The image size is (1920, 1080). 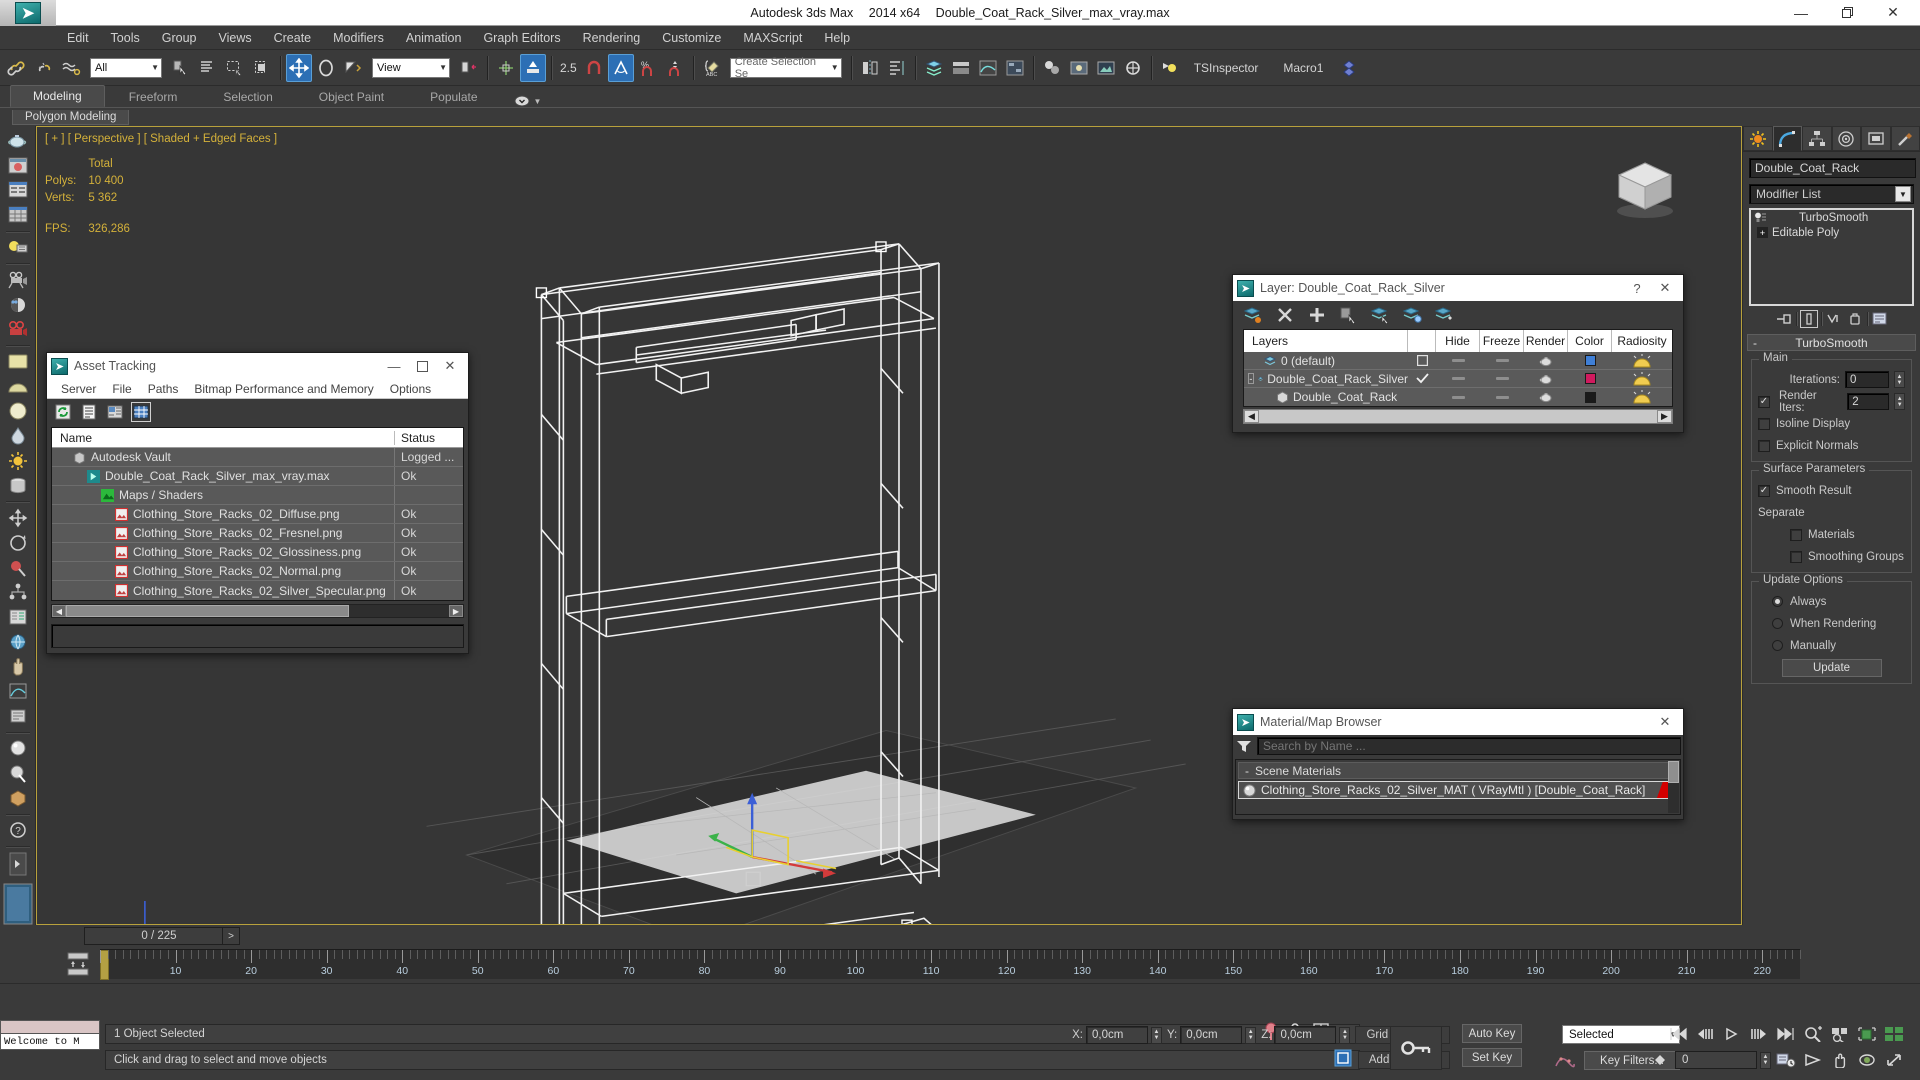 What do you see at coordinates (283, 389) in the screenshot?
I see `asset-menu-bitmap: Bitmap Performance and Memory` at bounding box center [283, 389].